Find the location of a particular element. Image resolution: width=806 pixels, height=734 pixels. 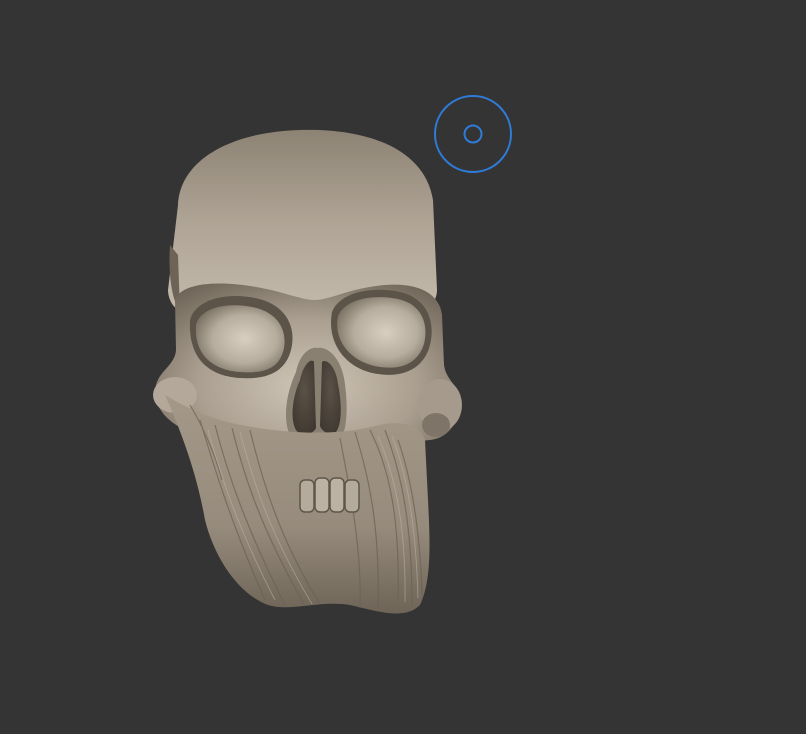

teeth is located at coordinates (329, 495).